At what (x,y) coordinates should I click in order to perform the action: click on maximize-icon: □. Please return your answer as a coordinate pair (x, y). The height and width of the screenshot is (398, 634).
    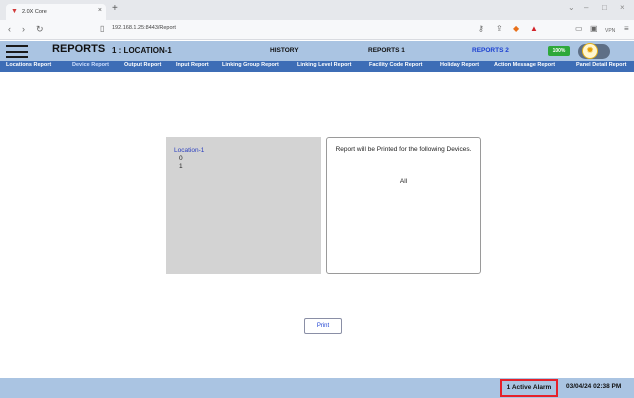
    Looking at the image, I should click on (604, 7).